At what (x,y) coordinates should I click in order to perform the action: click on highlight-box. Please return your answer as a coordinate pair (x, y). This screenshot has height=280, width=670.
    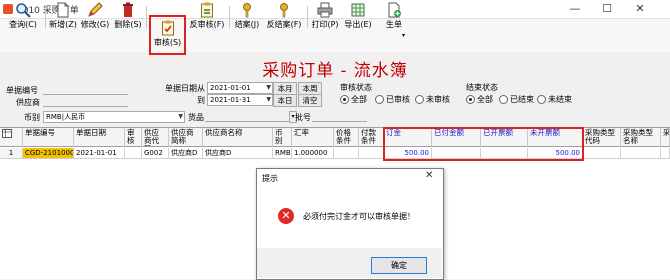
    Looking at the image, I should click on (483, 144).